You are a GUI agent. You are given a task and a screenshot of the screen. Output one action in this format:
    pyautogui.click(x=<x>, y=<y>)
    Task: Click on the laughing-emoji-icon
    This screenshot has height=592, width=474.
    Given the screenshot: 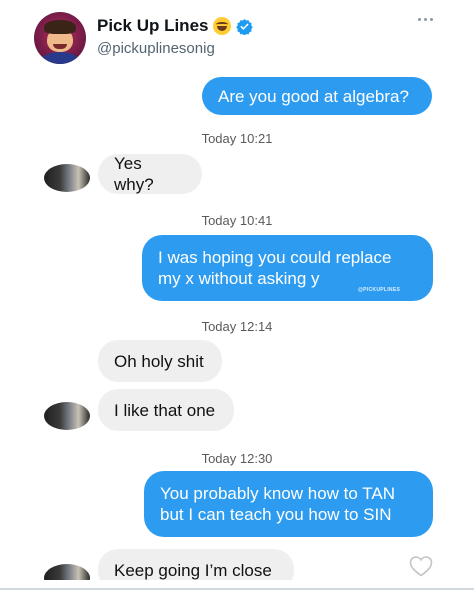 What is the action you would take?
    pyautogui.click(x=222, y=26)
    